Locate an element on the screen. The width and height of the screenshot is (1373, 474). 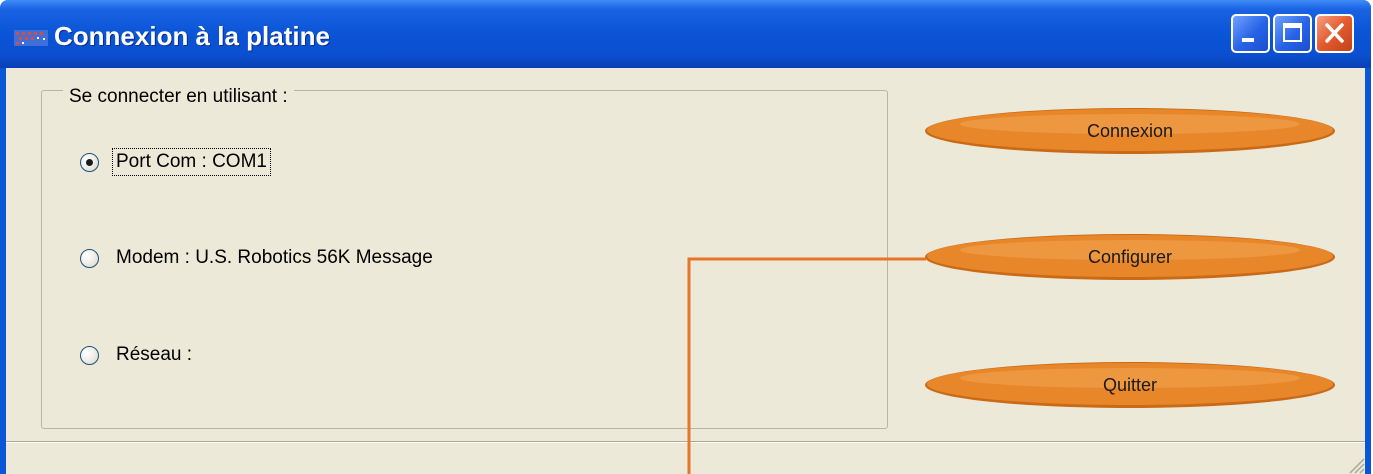
radio-option-network: Réseau : is located at coordinates (137, 355).